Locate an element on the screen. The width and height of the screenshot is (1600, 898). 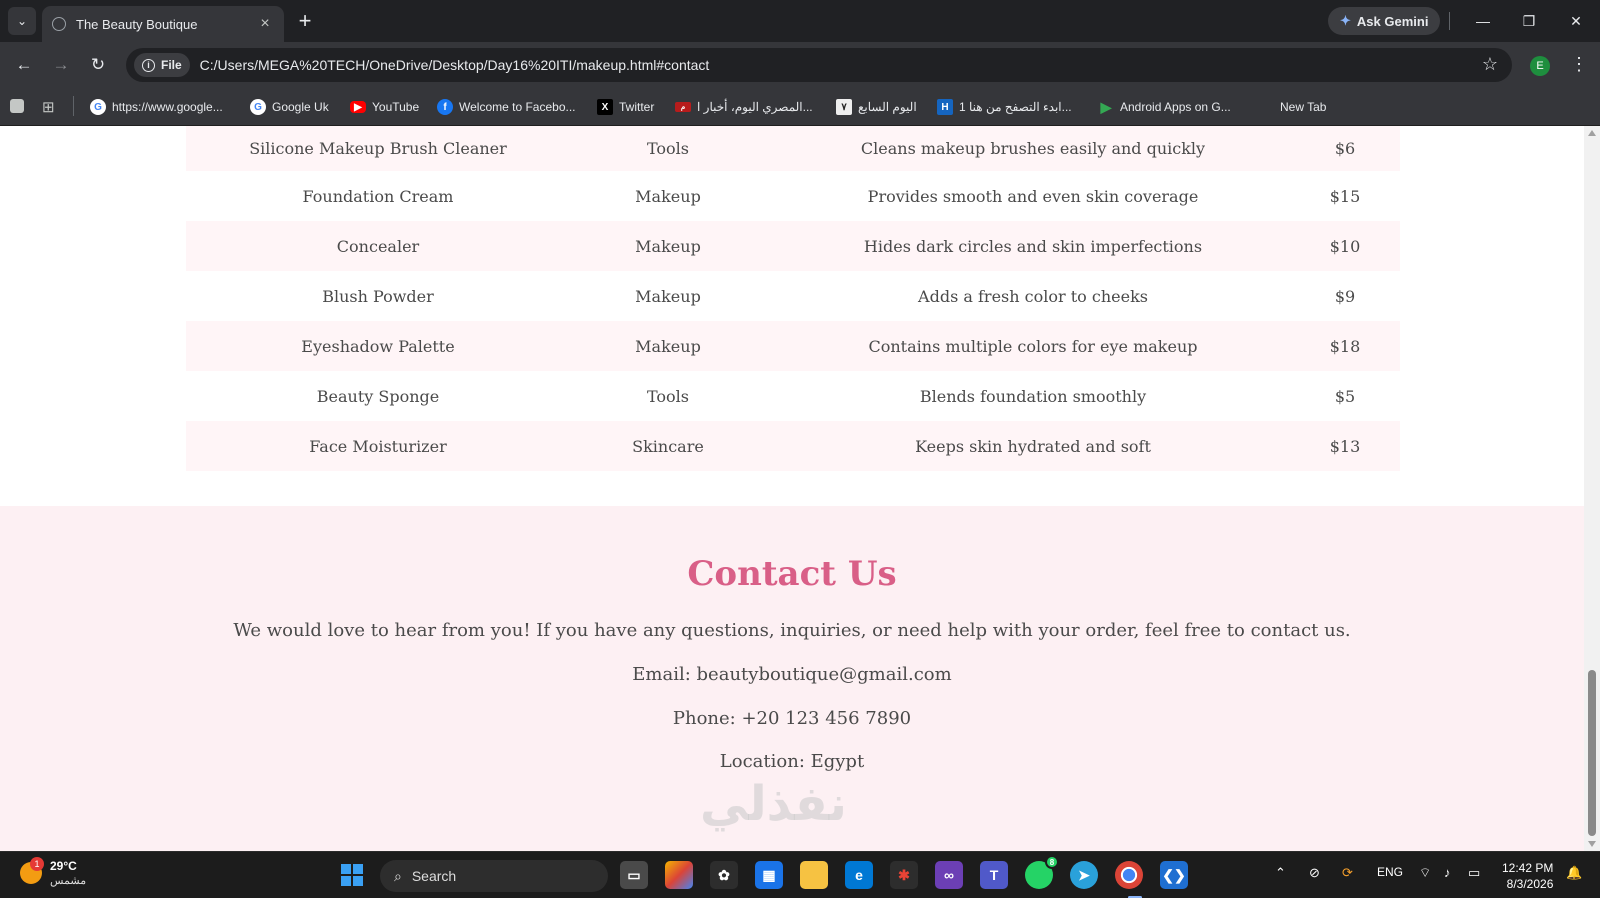
product-category: Makeup is located at coordinates (668, 296).